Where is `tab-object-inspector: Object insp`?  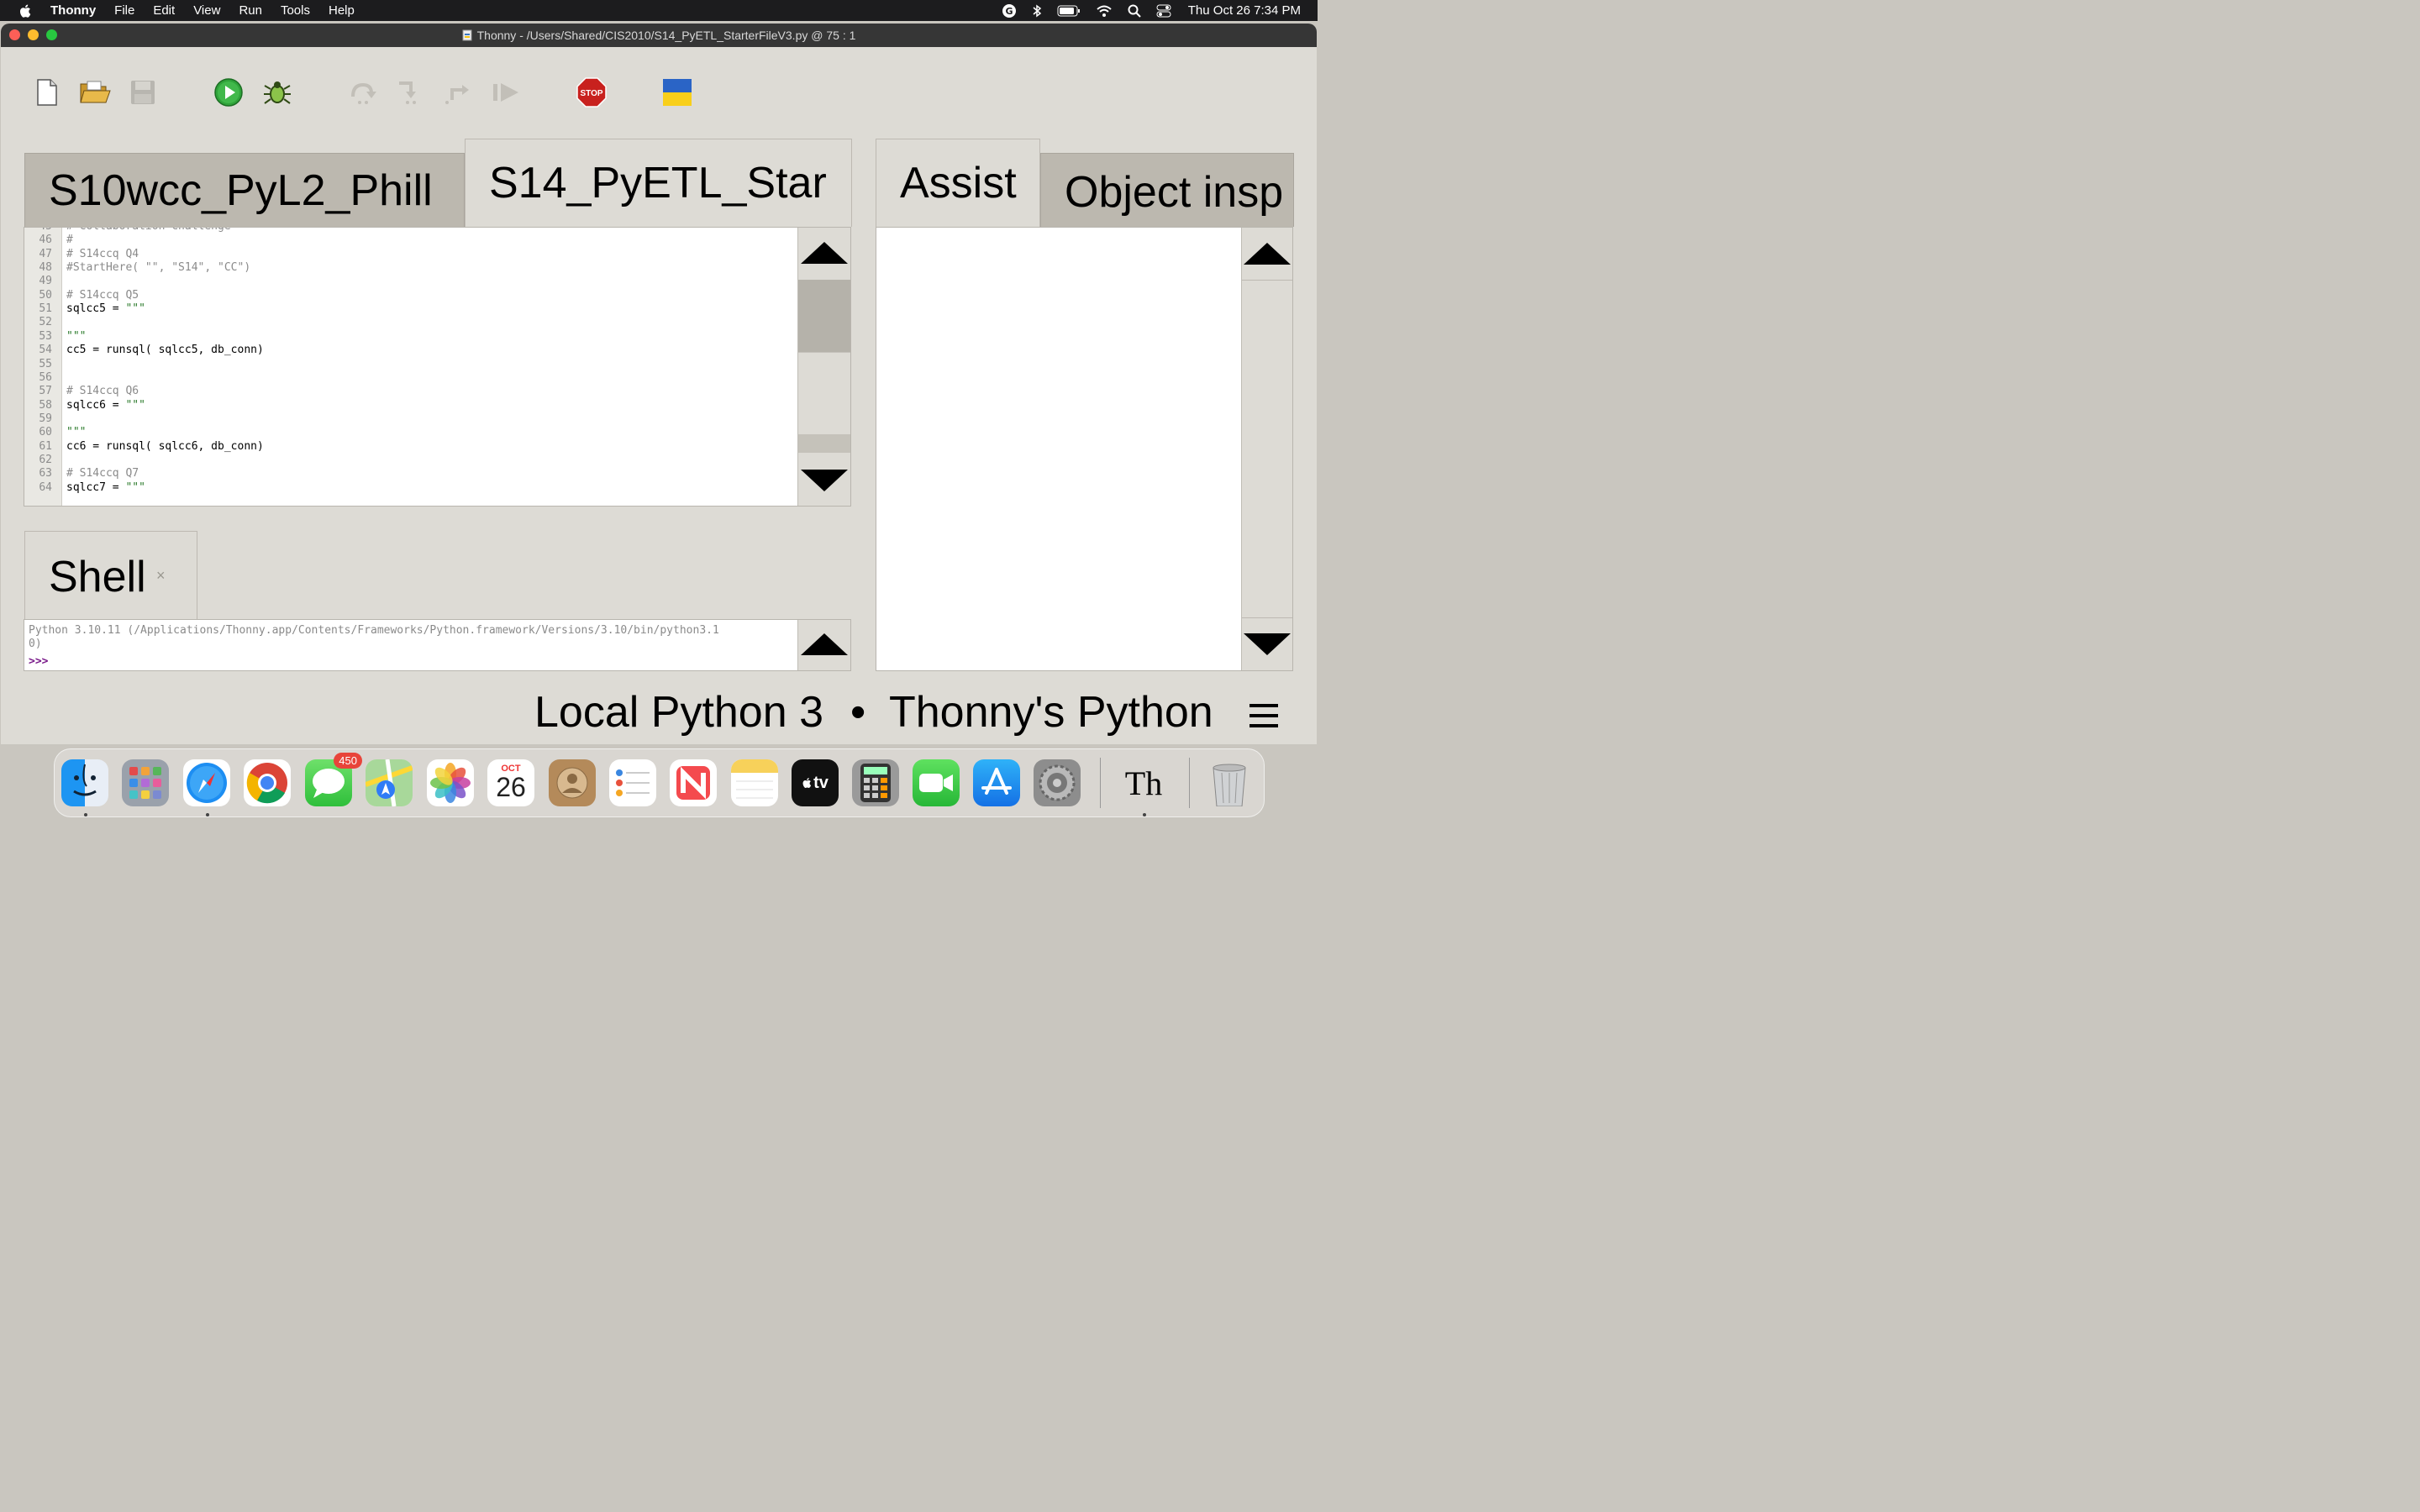
tab-object-inspector: Object insp is located at coordinates (1167, 190).